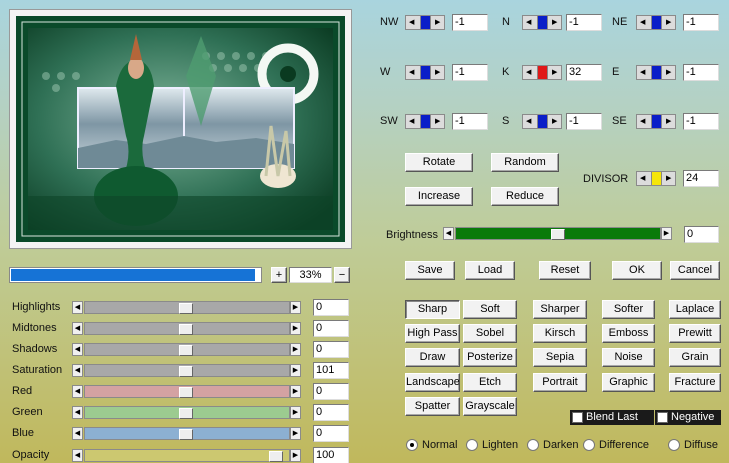 This screenshot has width=729, height=463. What do you see at coordinates (470, 72) in the screenshot?
I see `matrix-field-w: -1` at bounding box center [470, 72].